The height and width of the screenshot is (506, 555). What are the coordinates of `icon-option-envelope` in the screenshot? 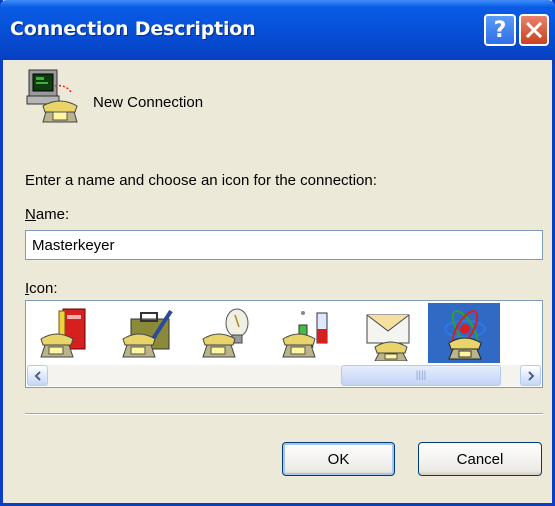 It's located at (386, 333).